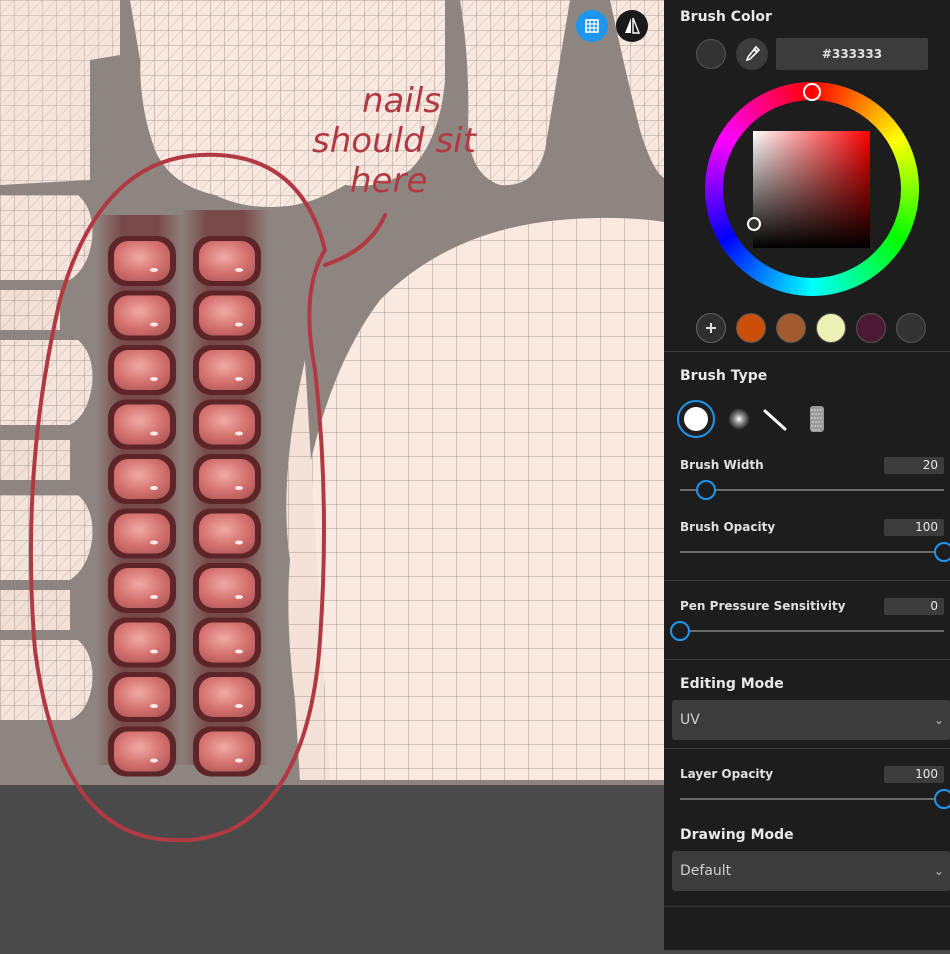  I want to click on brush-type-title: Brush Type, so click(724, 376).